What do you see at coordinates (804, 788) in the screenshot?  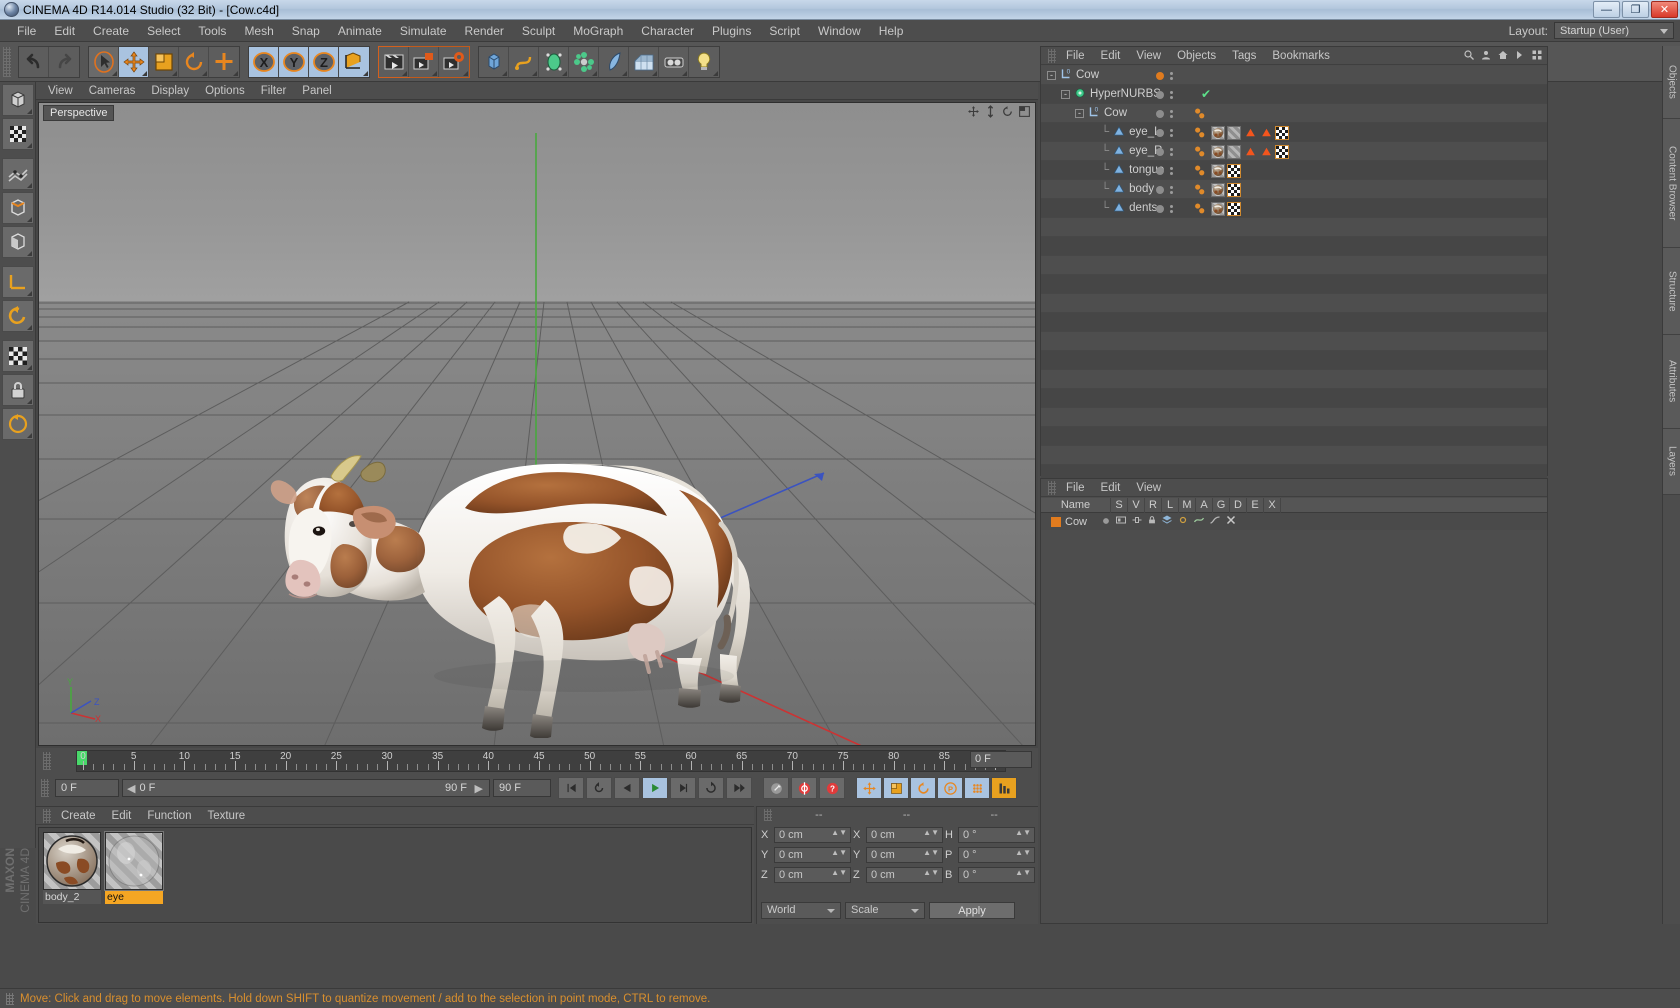 I see `autokeying-button` at bounding box center [804, 788].